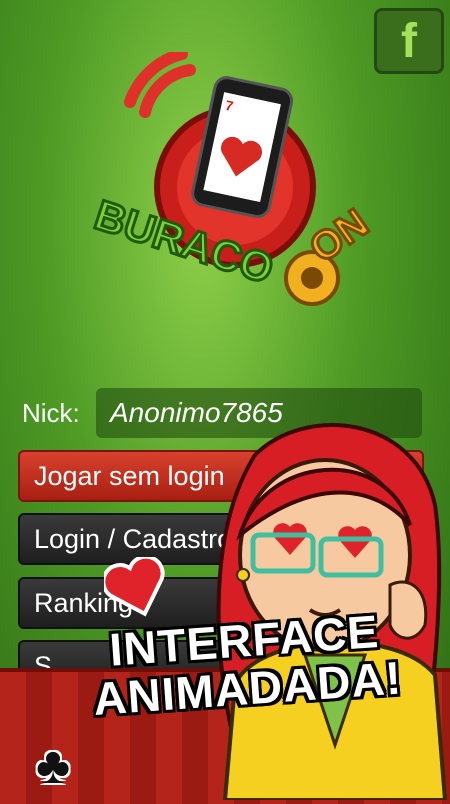  Describe the element at coordinates (409, 41) in the screenshot. I see `facebook-icon: f` at that location.